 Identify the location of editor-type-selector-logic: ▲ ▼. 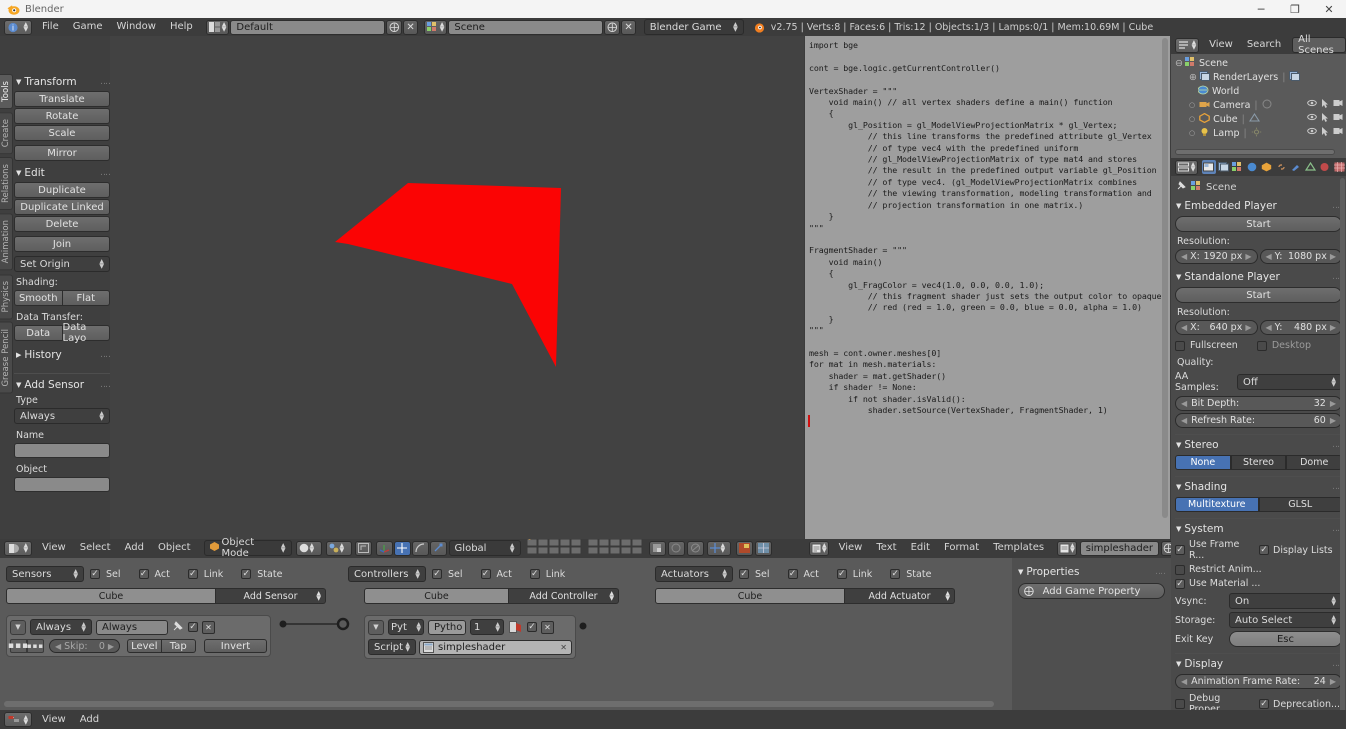
(18, 719).